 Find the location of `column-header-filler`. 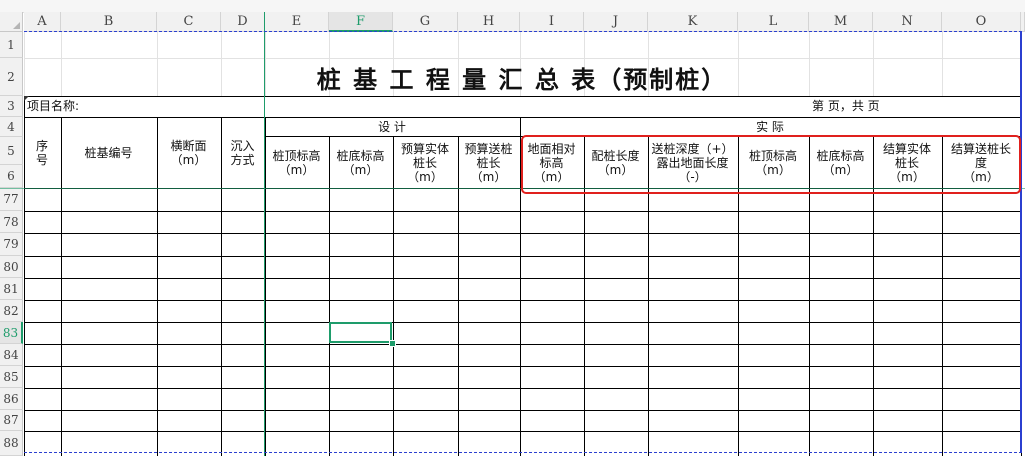

column-header-filler is located at coordinates (1023, 22).